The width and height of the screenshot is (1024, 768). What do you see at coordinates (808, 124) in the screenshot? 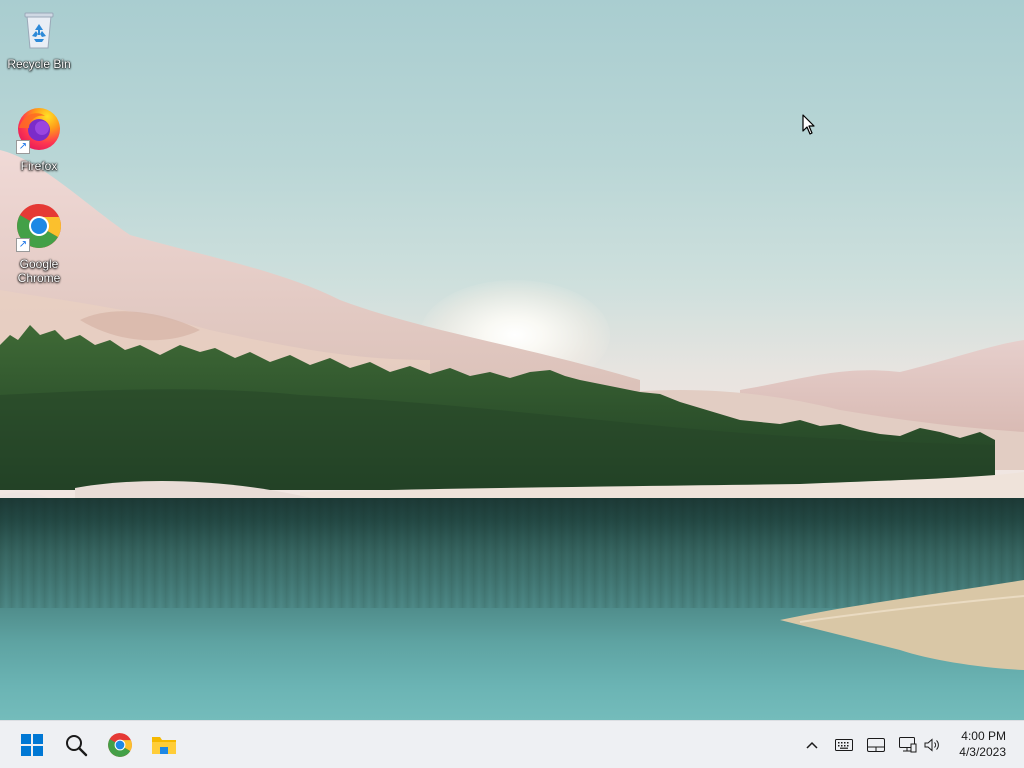
I see `mouse-cursor-icon` at bounding box center [808, 124].